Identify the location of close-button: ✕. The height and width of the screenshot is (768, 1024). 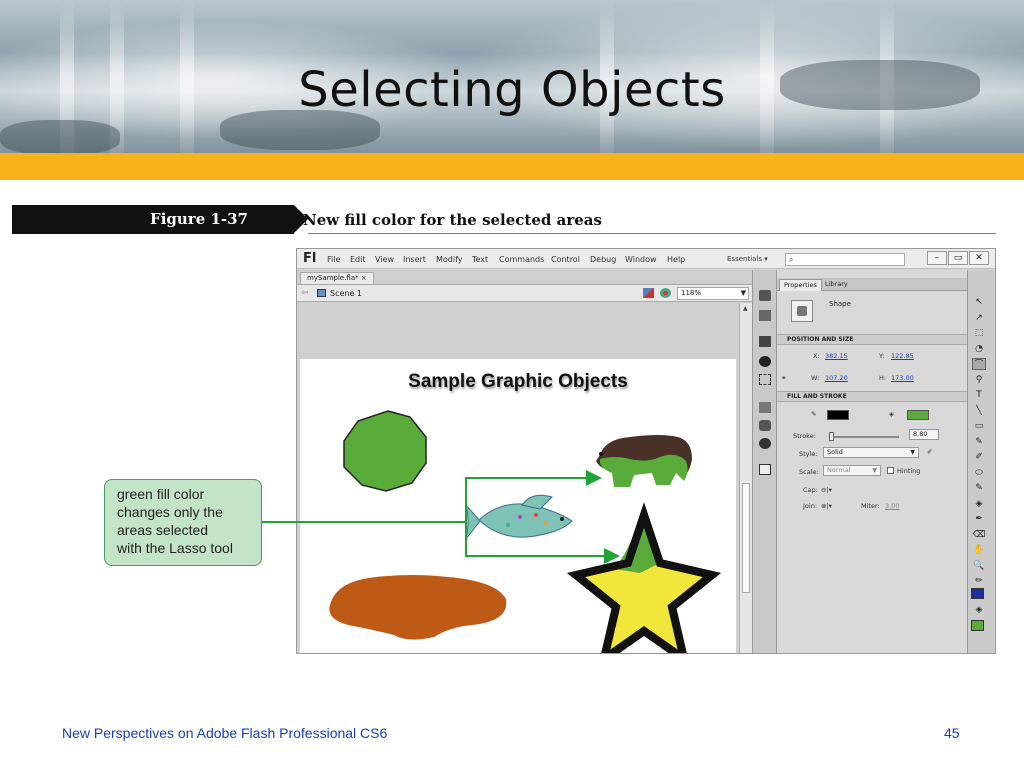
(979, 258).